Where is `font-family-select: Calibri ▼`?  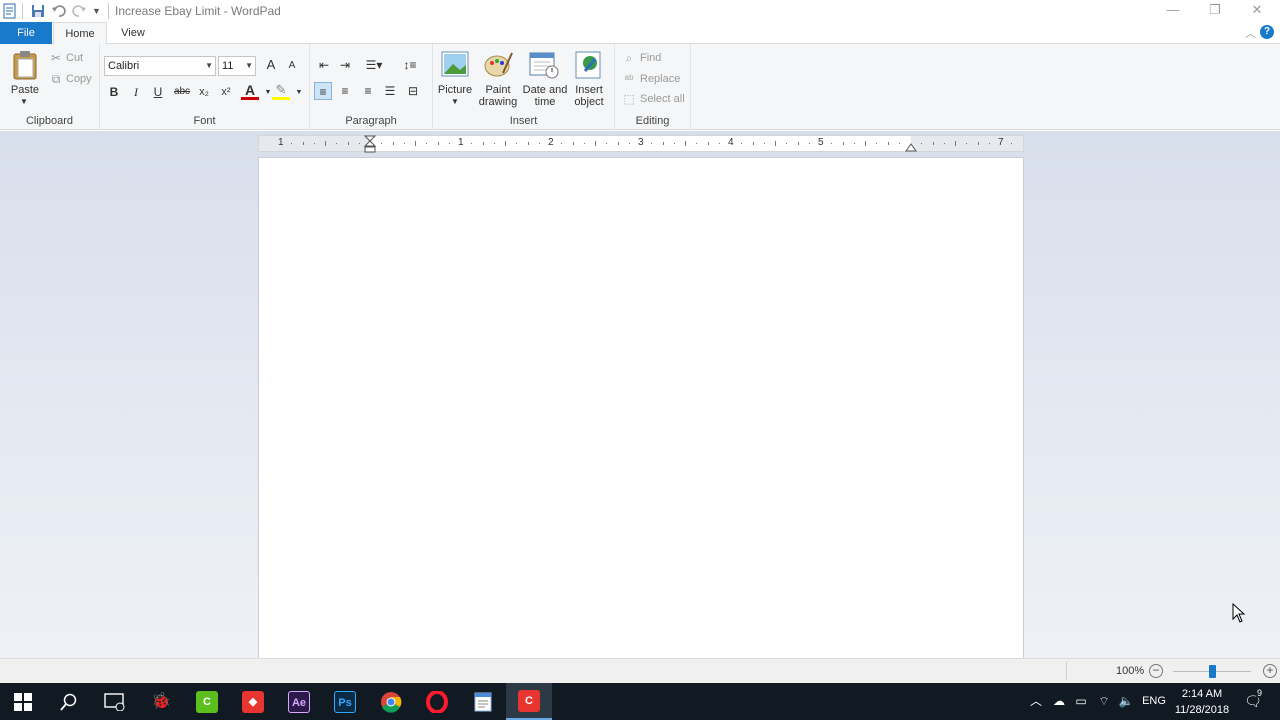
font-family-select: Calibri ▼ is located at coordinates (160, 66).